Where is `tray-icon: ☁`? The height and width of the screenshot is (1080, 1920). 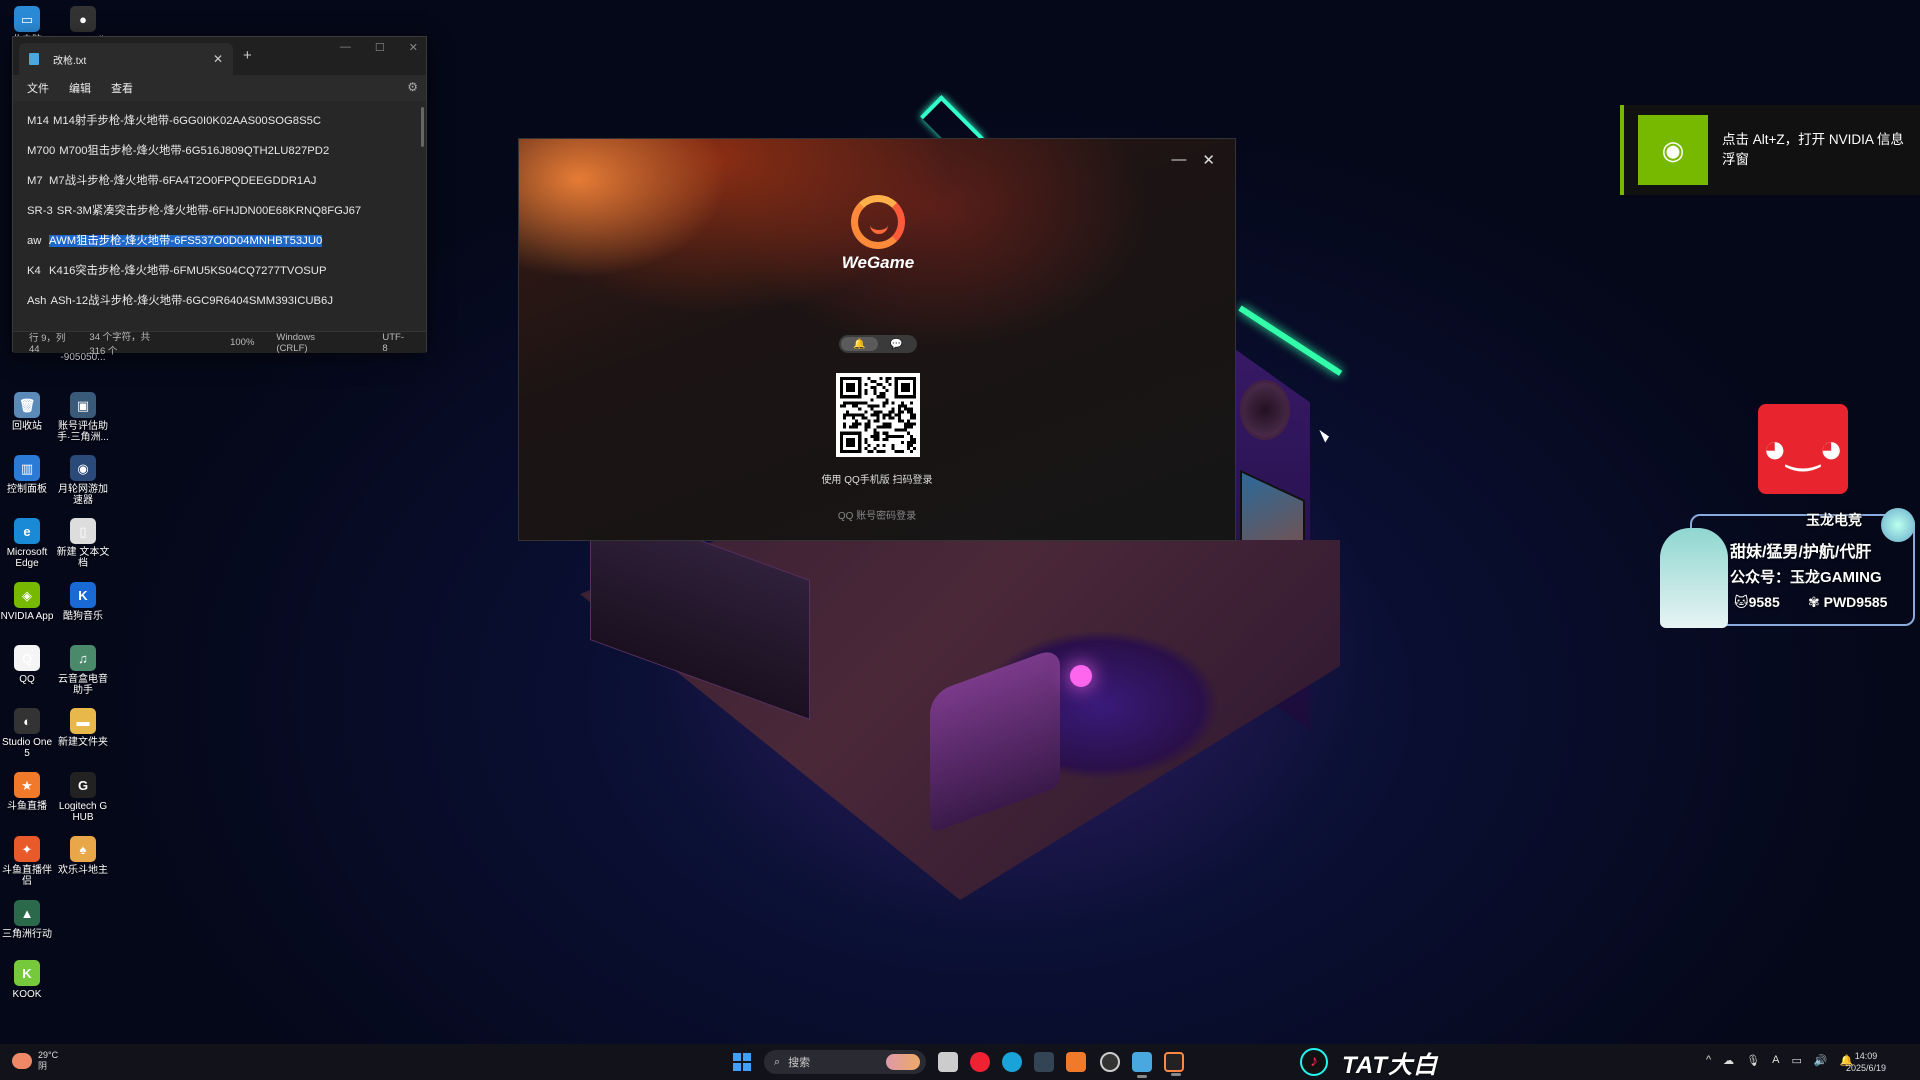 tray-icon: ☁ is located at coordinates (1728, 1060).